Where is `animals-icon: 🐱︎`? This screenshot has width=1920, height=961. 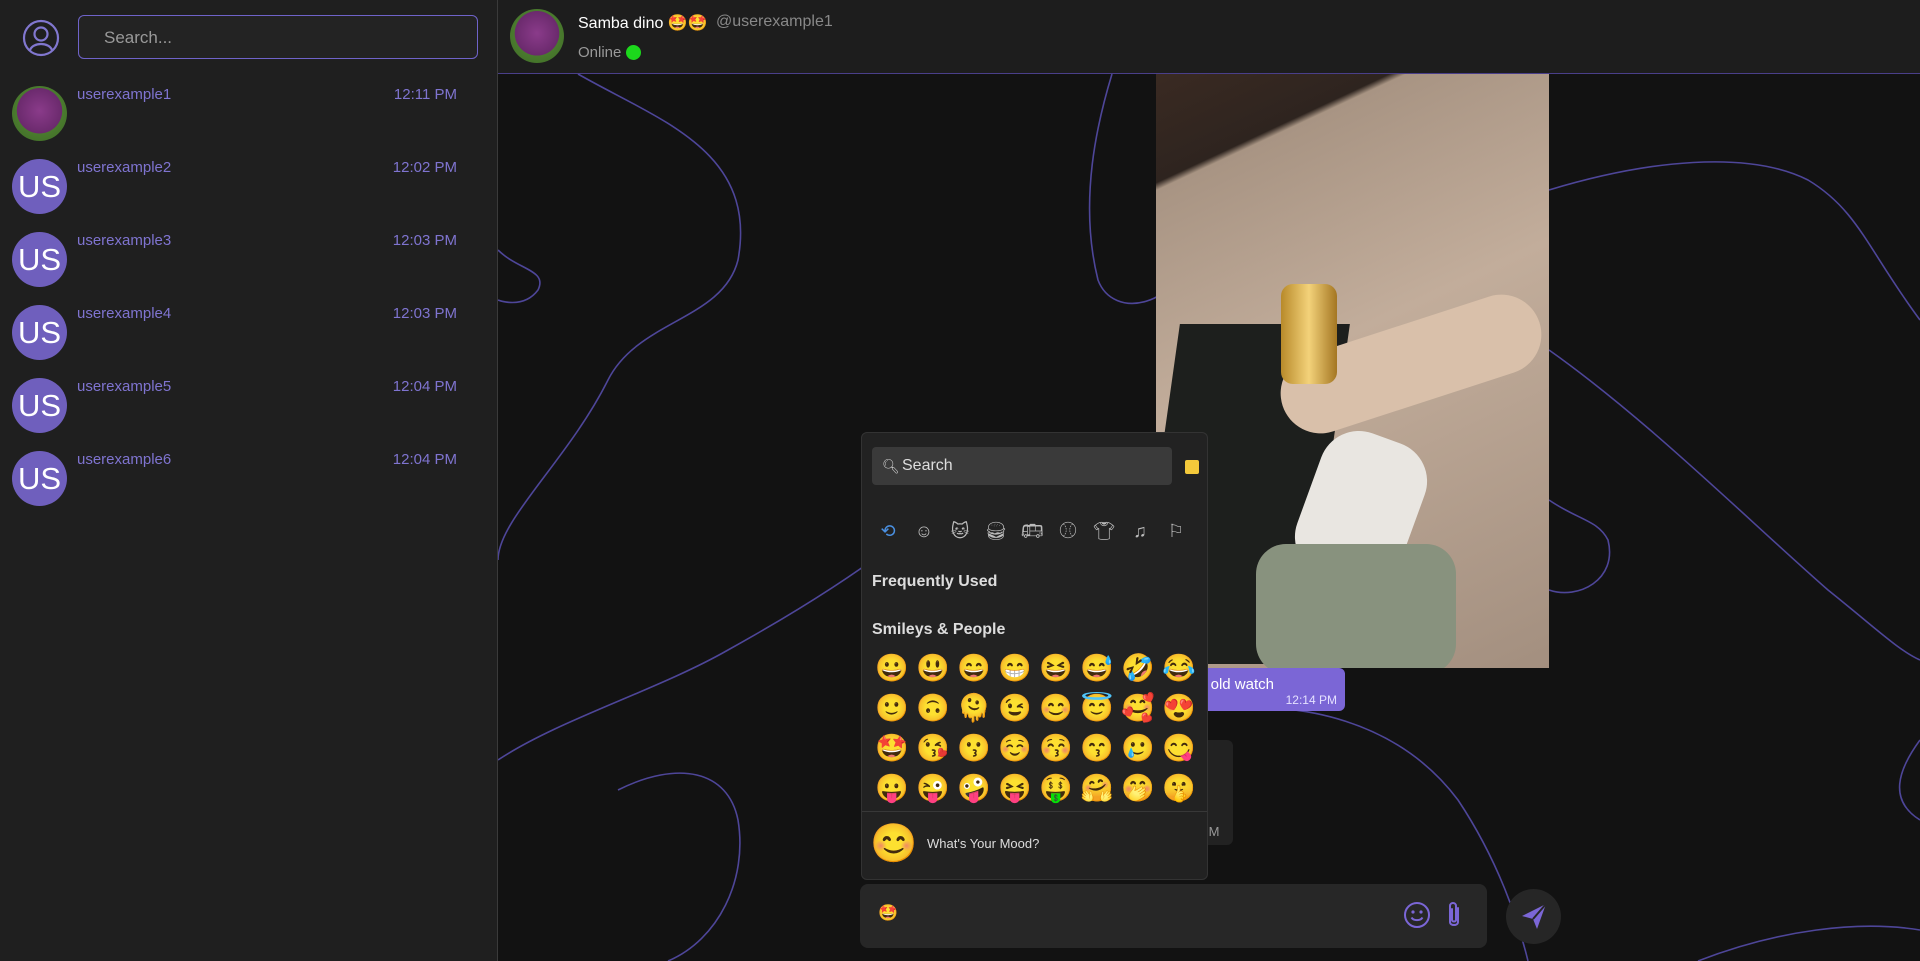
animals-icon: 🐱︎ is located at coordinates (960, 531).